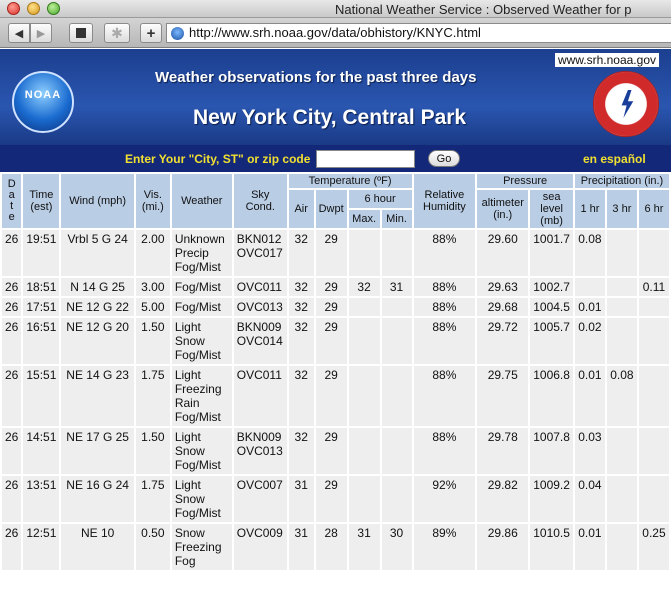 The width and height of the screenshot is (671, 603). What do you see at coordinates (201, 396) in the screenshot?
I see `weather-cell: Light Freezing Rain Fog/Mist` at bounding box center [201, 396].